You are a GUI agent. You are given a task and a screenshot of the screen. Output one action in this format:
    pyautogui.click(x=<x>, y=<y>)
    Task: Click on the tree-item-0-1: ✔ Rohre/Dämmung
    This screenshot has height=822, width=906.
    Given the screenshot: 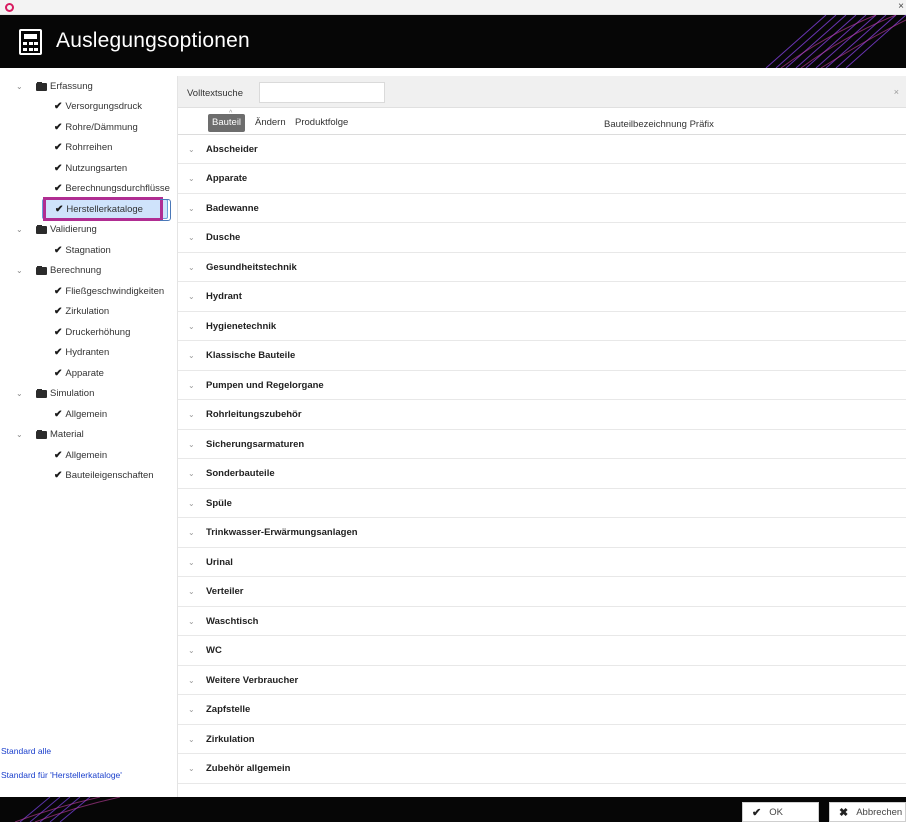 What is the action you would take?
    pyautogui.click(x=96, y=127)
    